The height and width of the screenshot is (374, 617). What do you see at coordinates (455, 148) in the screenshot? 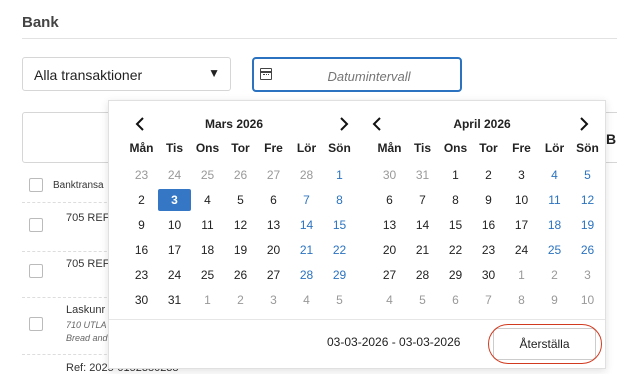
I see `weekday-header: Ons` at bounding box center [455, 148].